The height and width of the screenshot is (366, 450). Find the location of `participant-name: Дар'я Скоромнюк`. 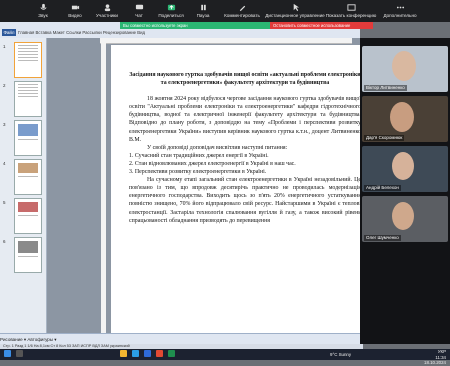

participant-name: Дар'я Скоромнюк is located at coordinates (384, 138).